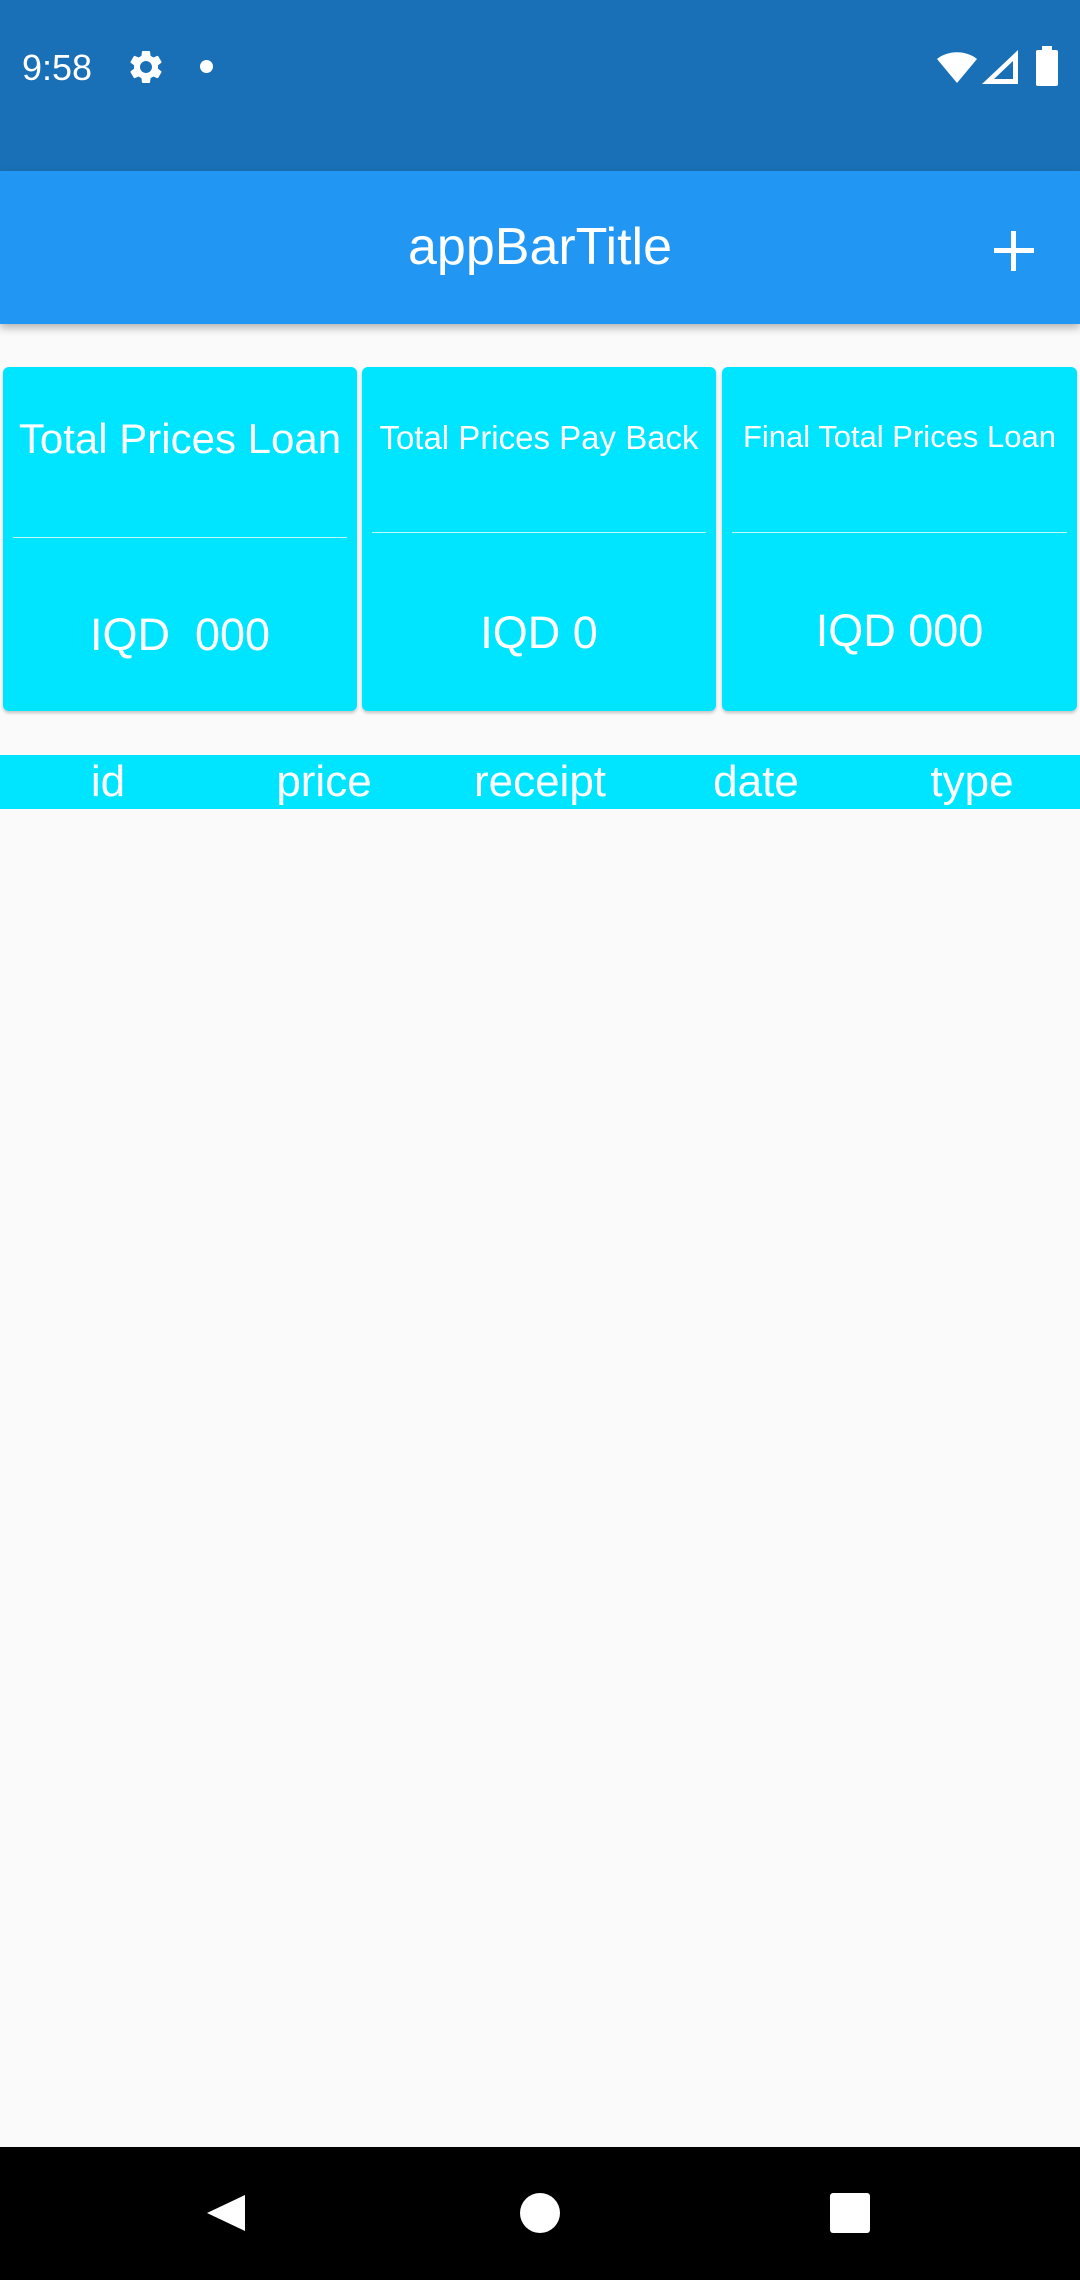 Image resolution: width=1080 pixels, height=2280 pixels. I want to click on notification-dot-icon, so click(206, 66).